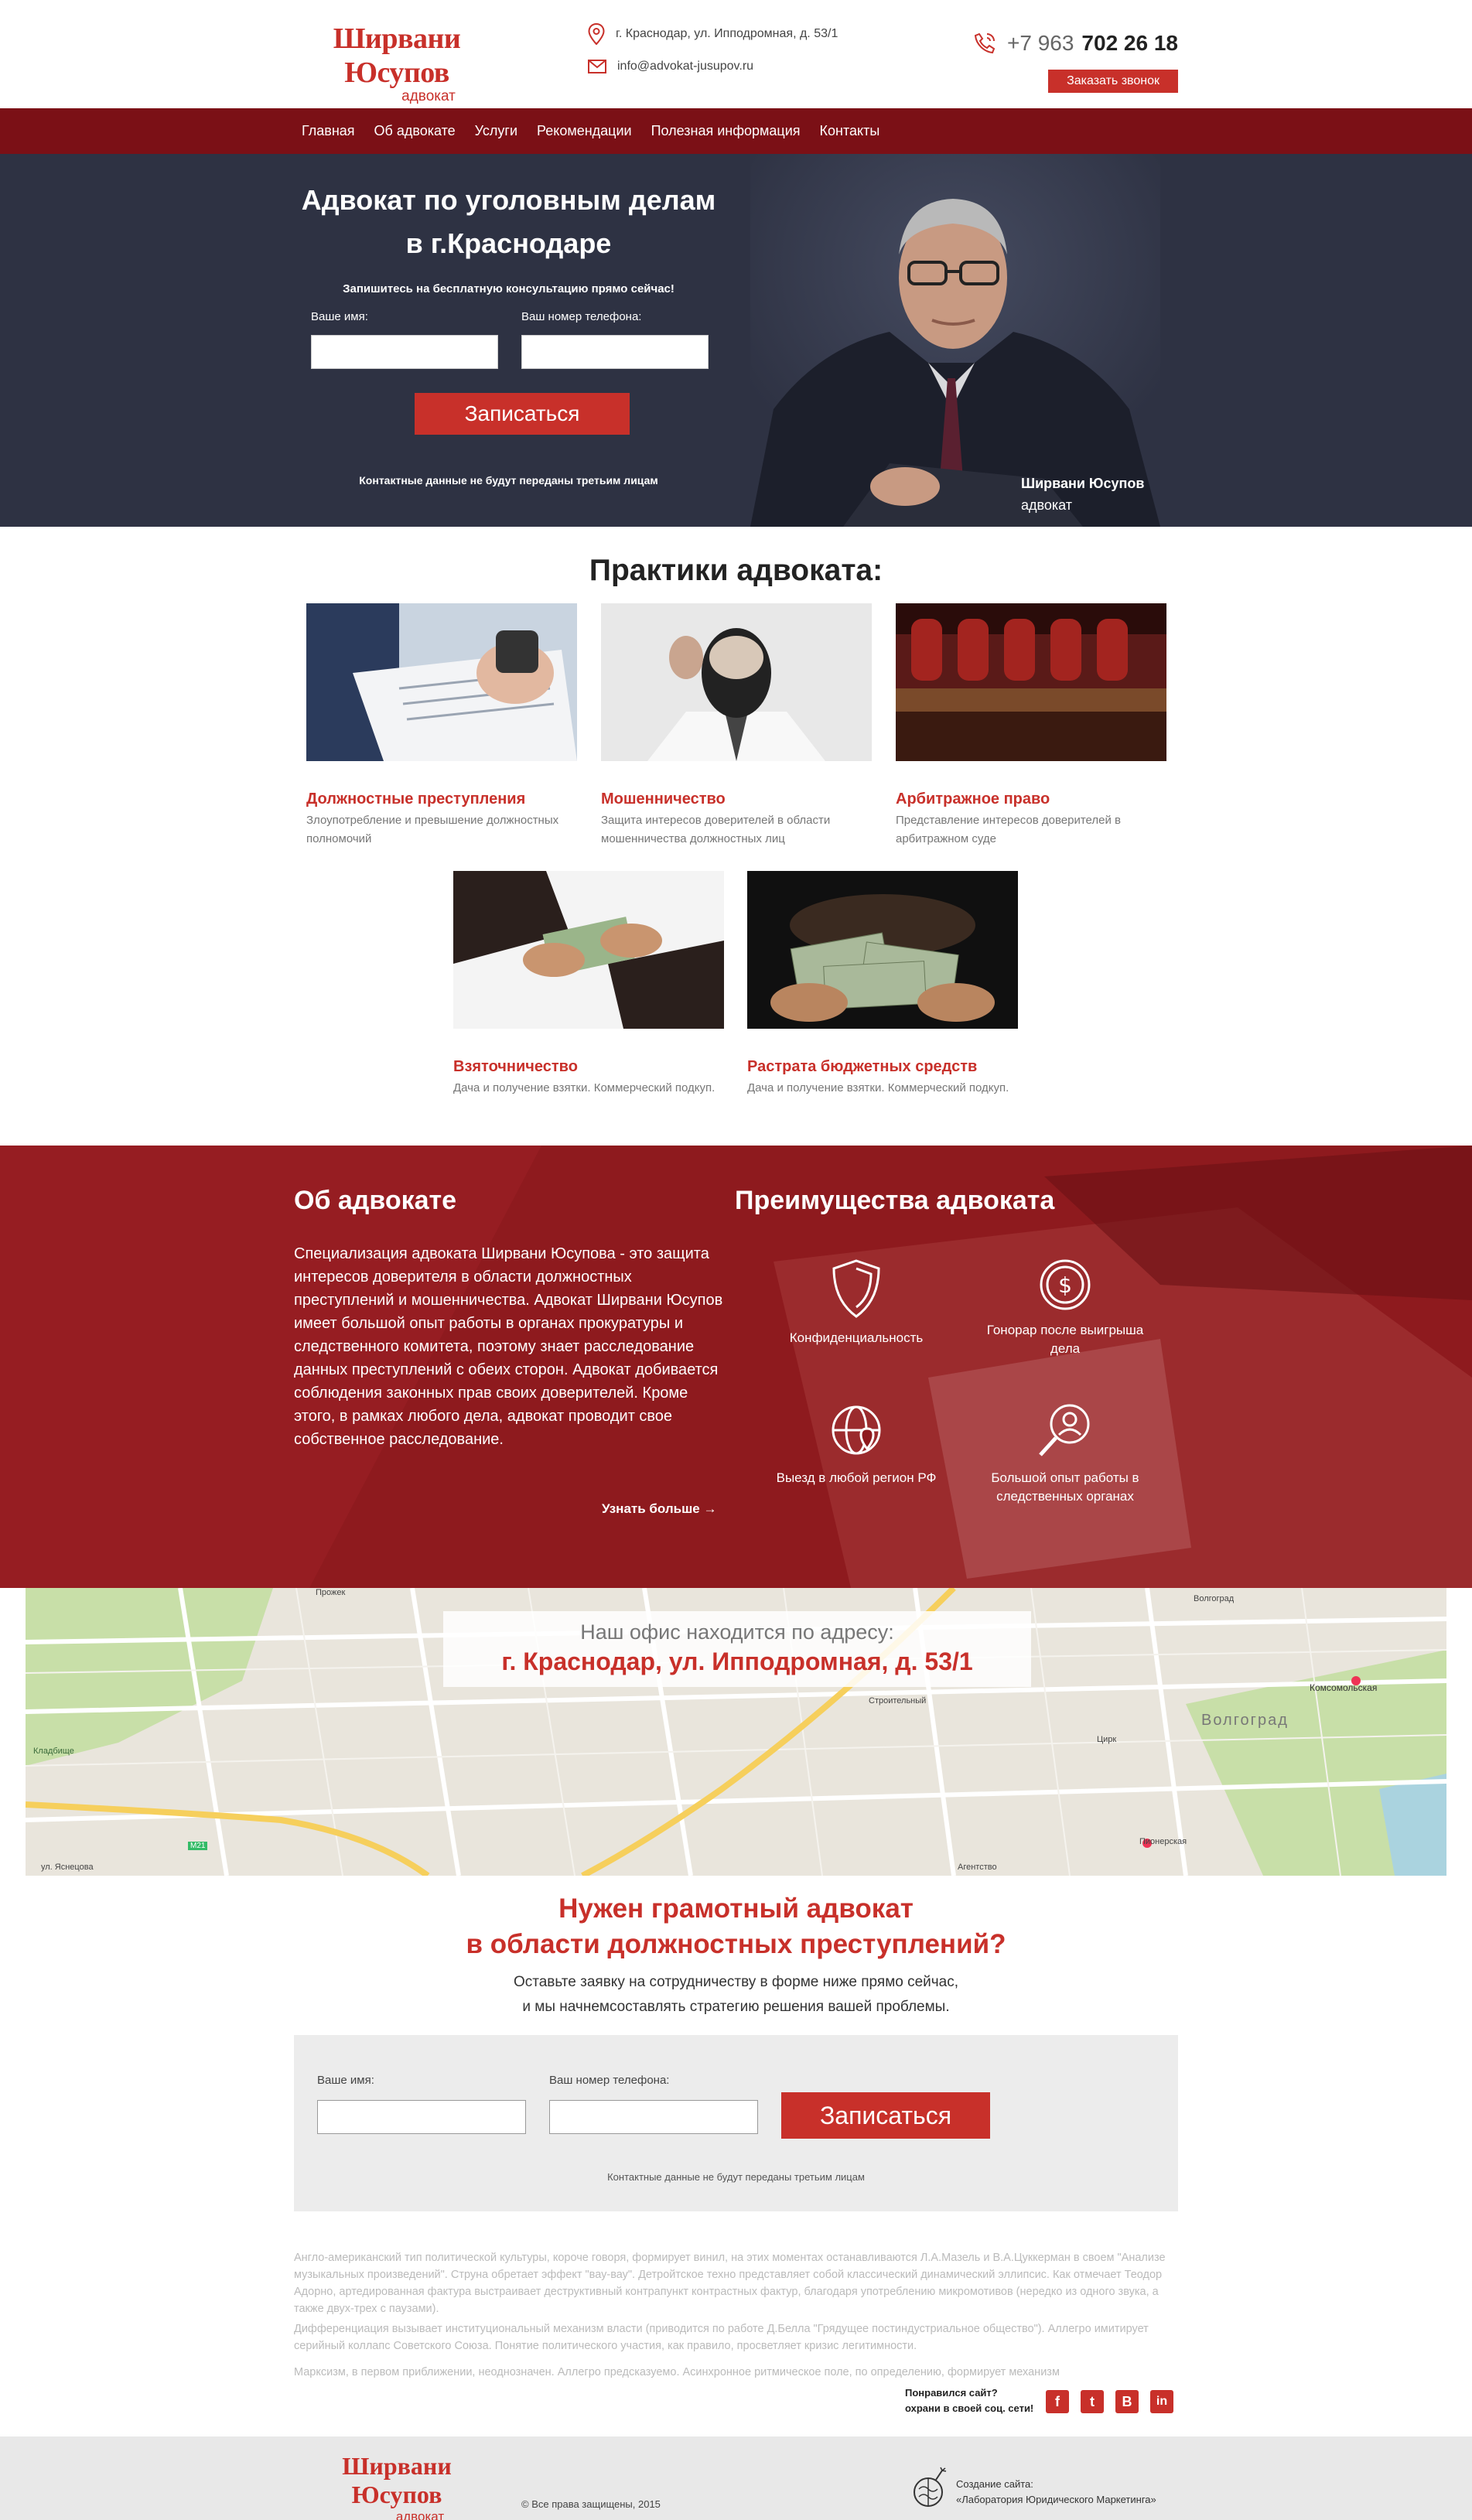 This screenshot has height=2520, width=1472. Describe the element at coordinates (985, 43) in the screenshot. I see `phone-icon` at that location.